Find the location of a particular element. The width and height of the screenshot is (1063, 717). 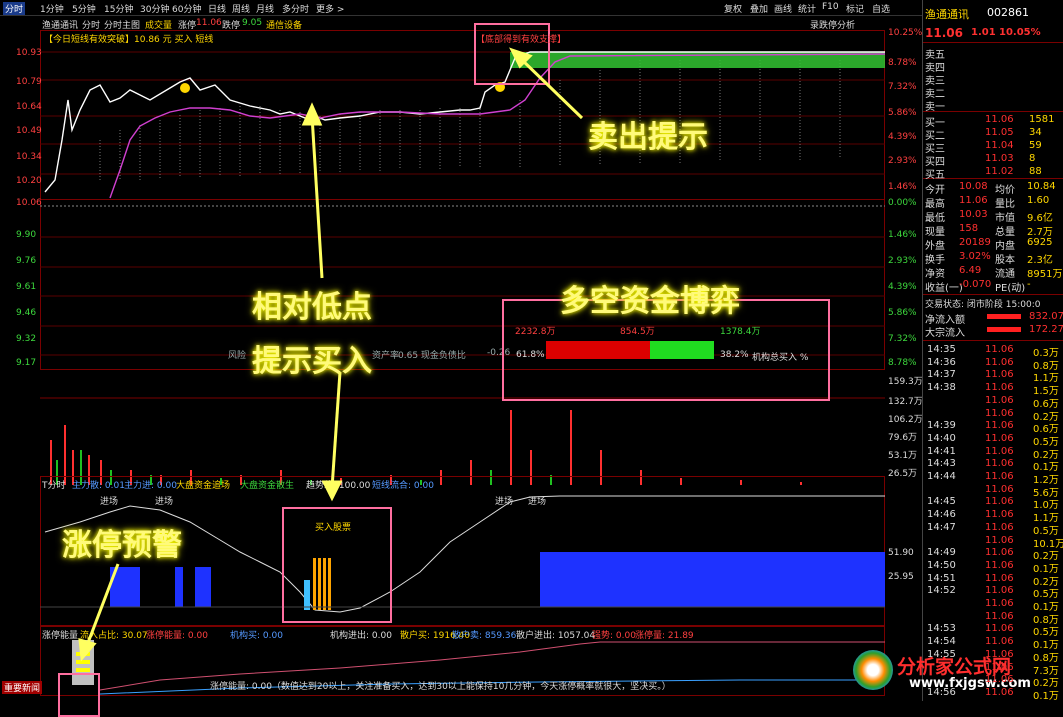

price-axis-label: 9.32 is located at coordinates (26, 339).